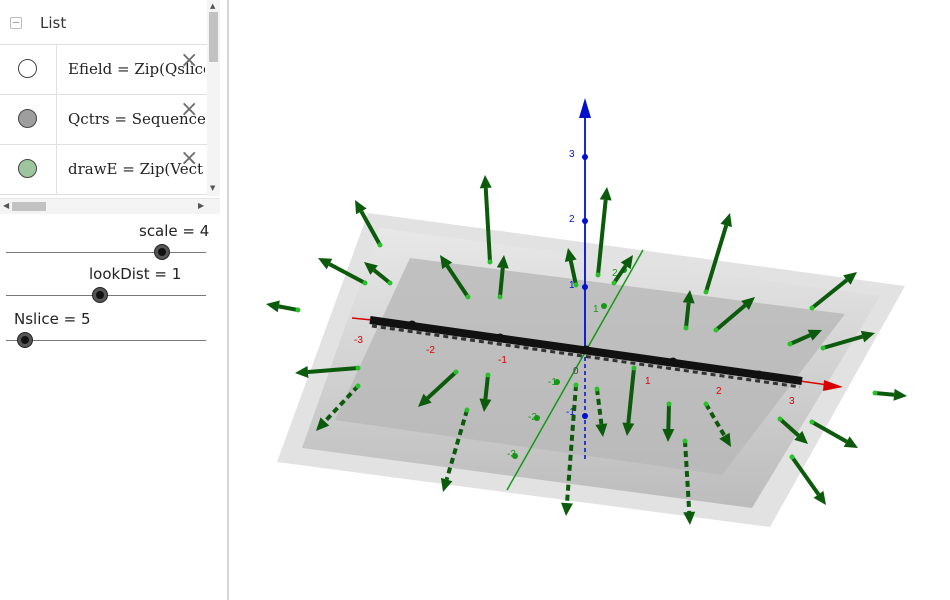 This screenshot has width=950, height=600. Describe the element at coordinates (100, 295) in the screenshot. I see `slider-lookdist-knob` at that location.